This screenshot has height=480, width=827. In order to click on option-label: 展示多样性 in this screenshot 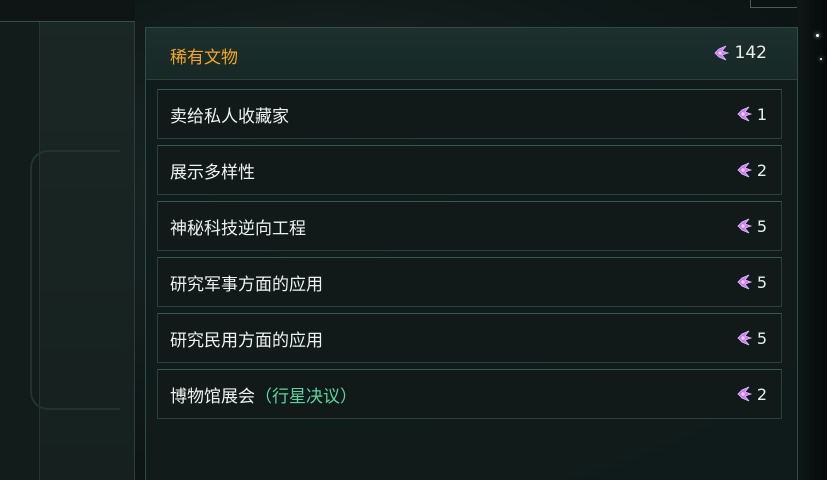, I will do `click(212, 170)`.